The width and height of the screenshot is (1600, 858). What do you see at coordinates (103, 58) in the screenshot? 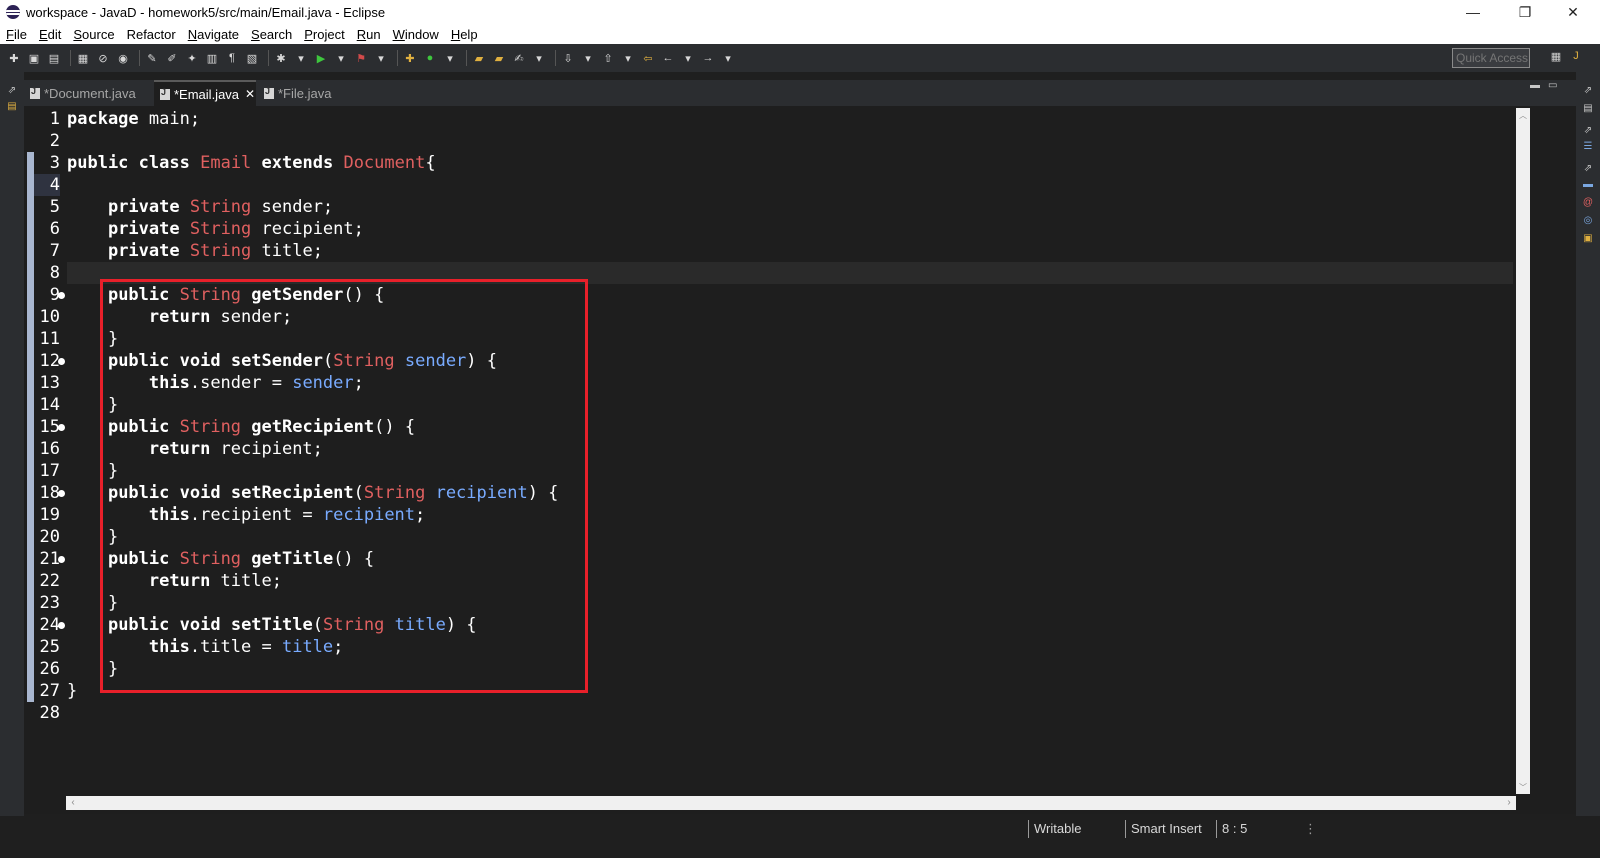
I see `skip-breakpoints-icon: ⊘` at bounding box center [103, 58].